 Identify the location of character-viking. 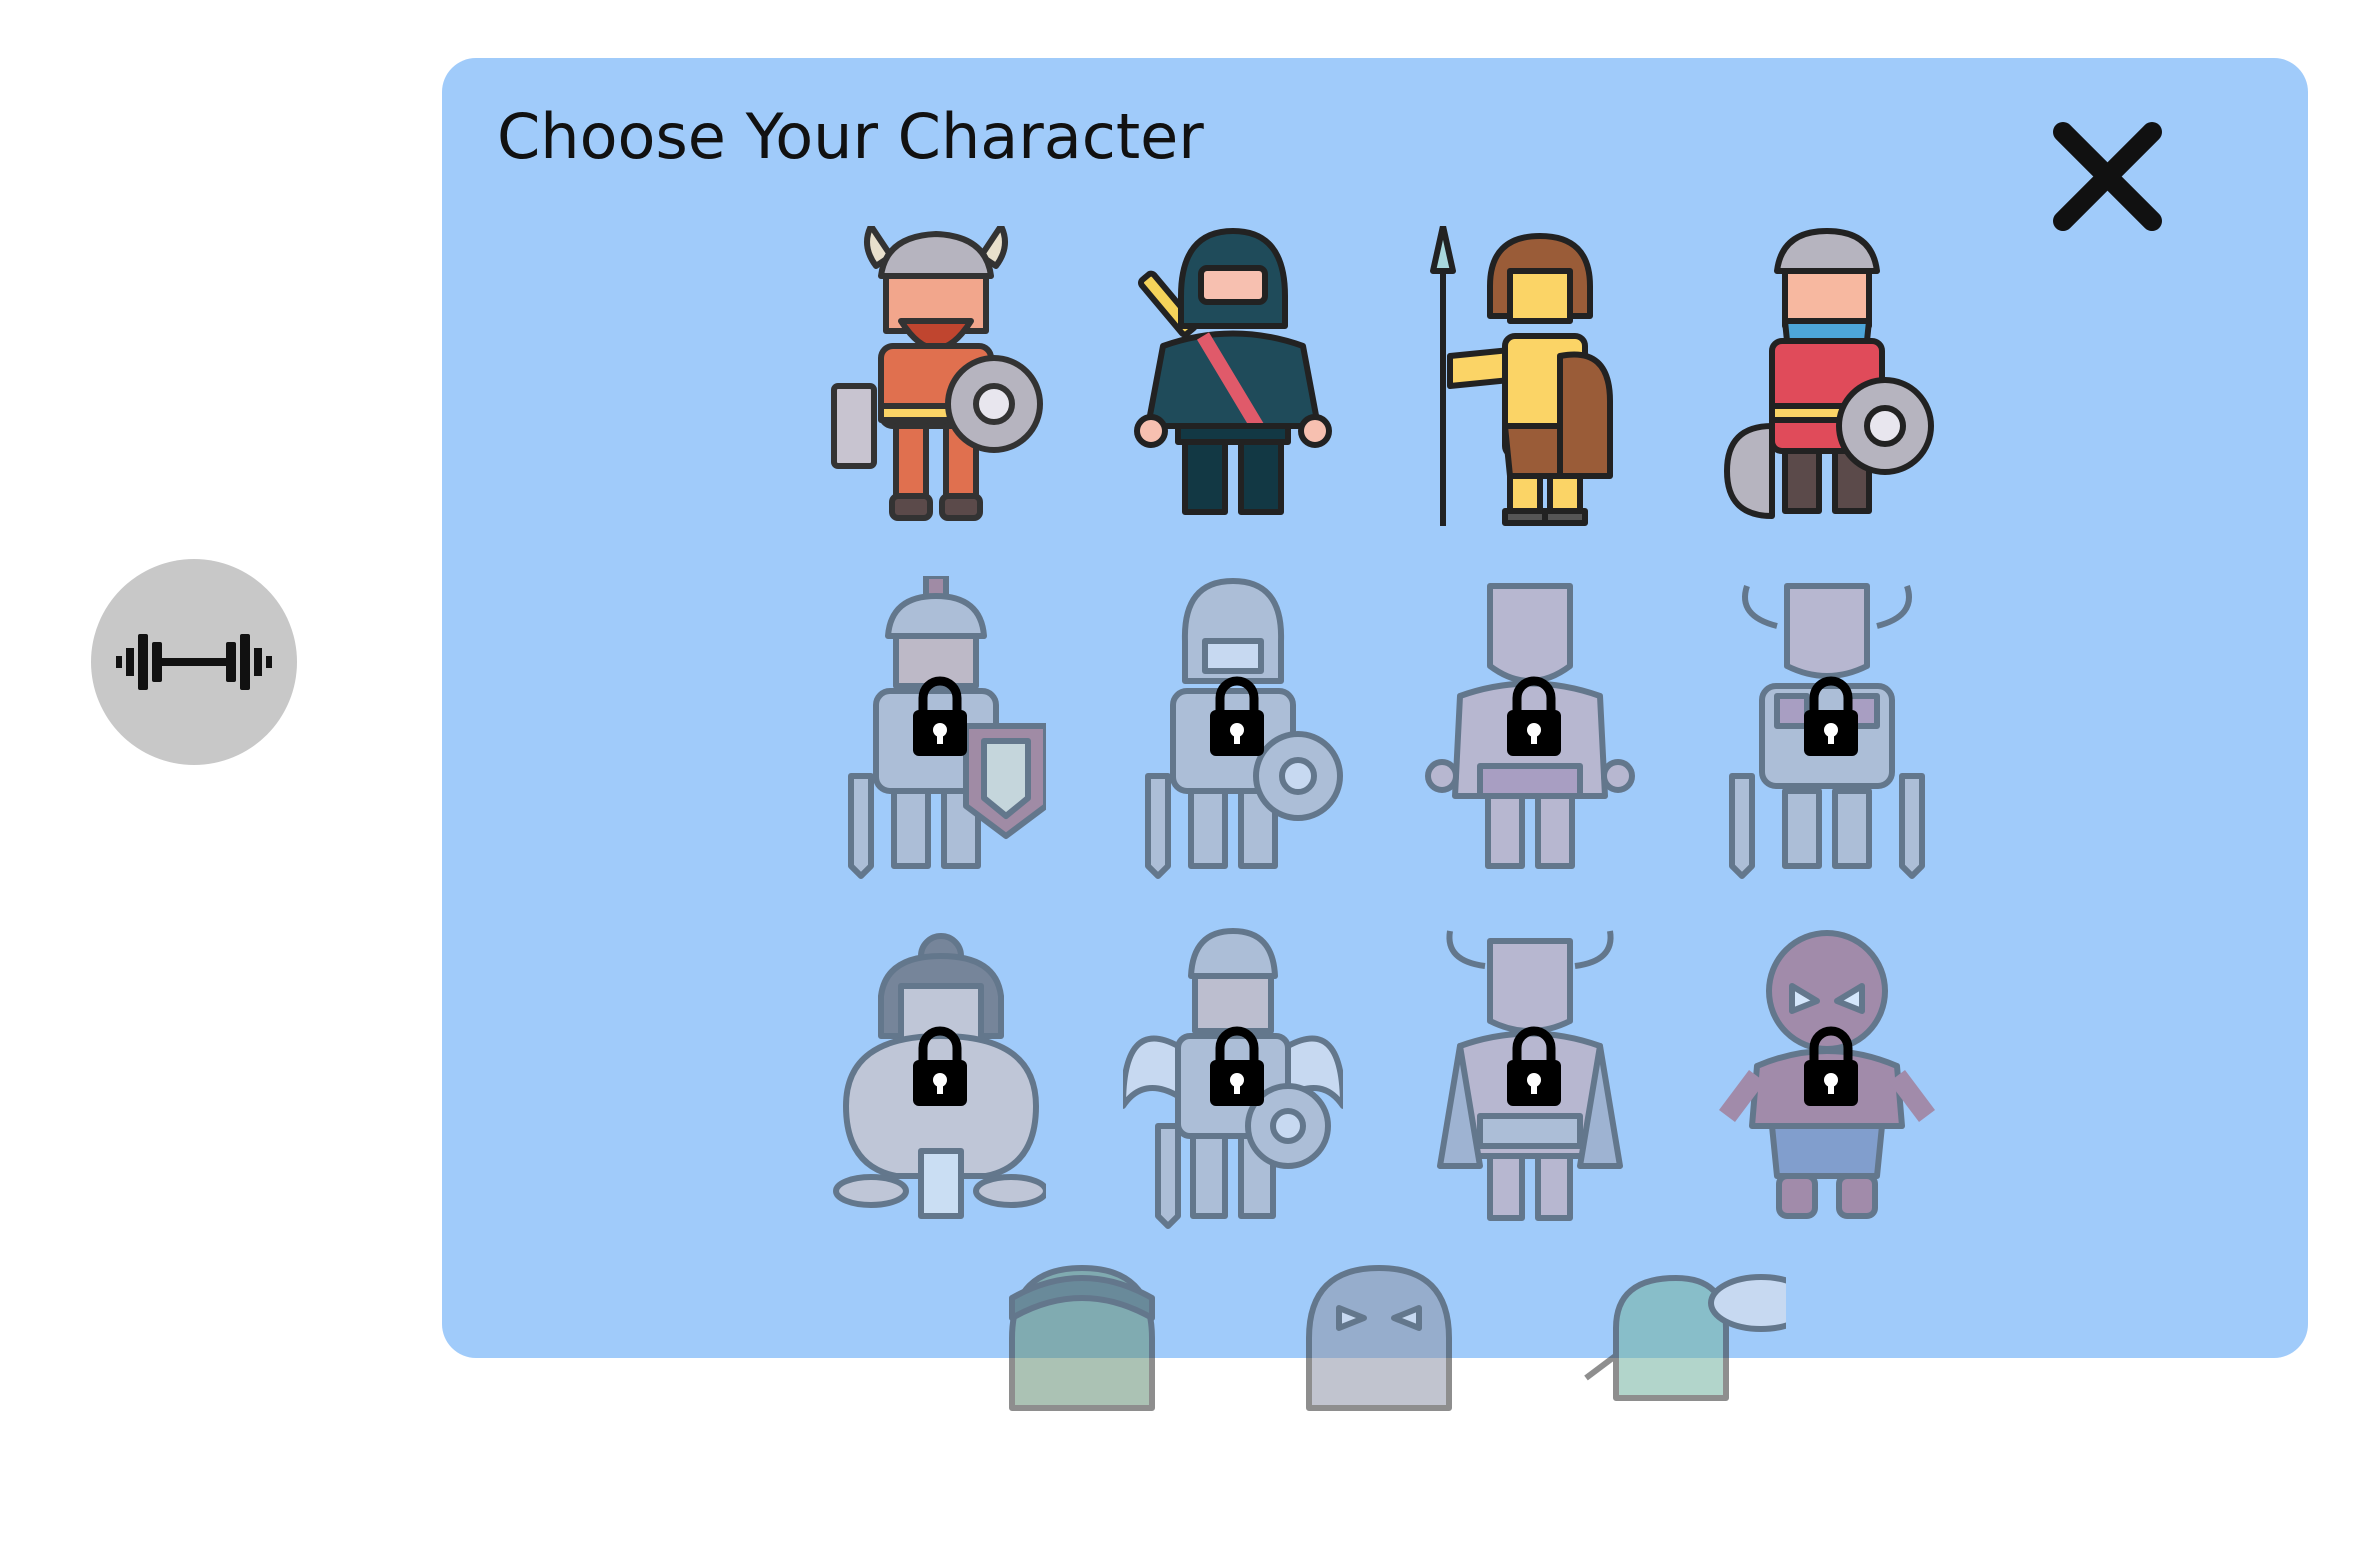
(936, 381).